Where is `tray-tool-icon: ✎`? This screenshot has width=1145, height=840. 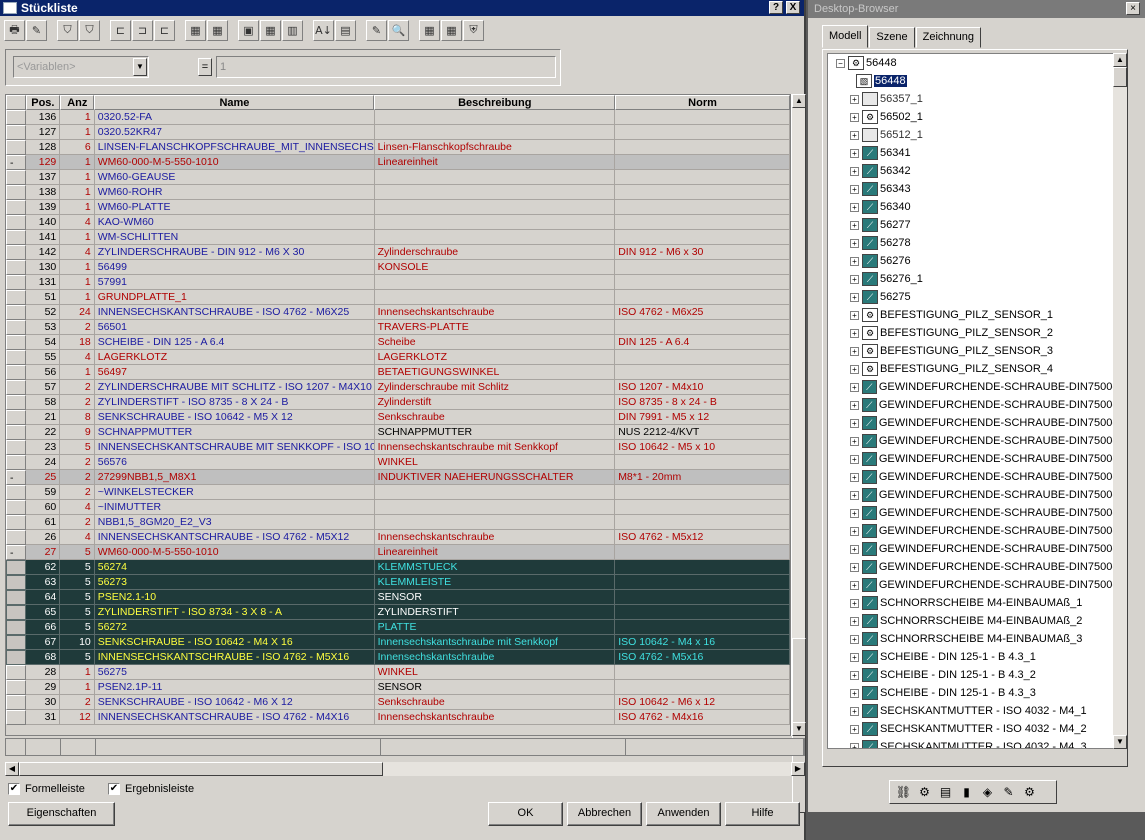 tray-tool-icon: ✎ is located at coordinates (1008, 792).